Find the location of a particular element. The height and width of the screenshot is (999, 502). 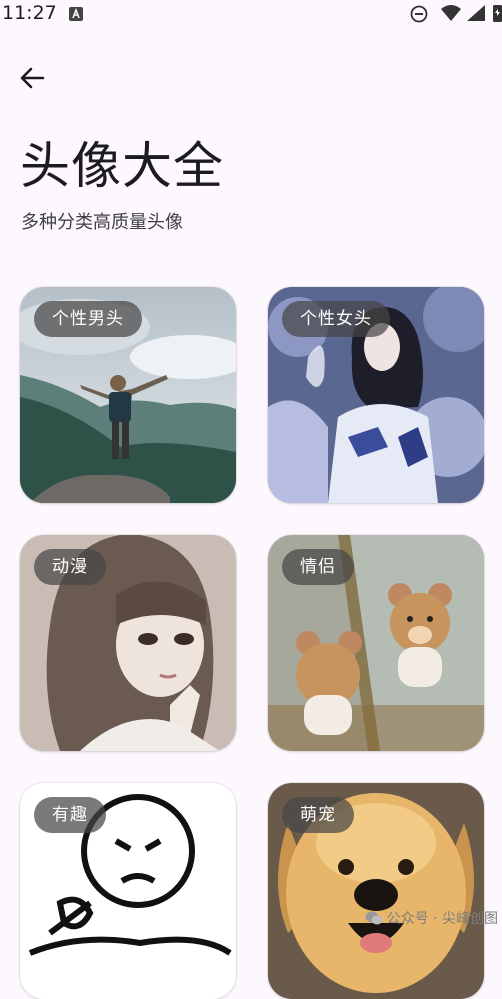

signal-icon is located at coordinates (476, 15).